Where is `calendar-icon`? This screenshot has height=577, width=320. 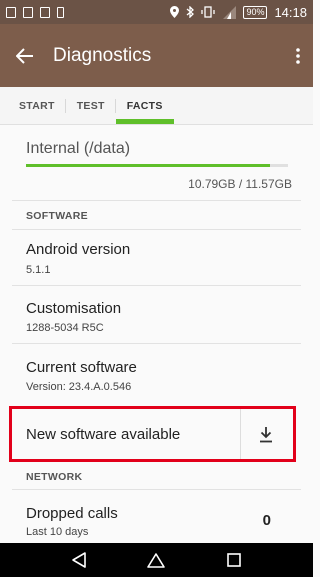
calendar-icon is located at coordinates (45, 12).